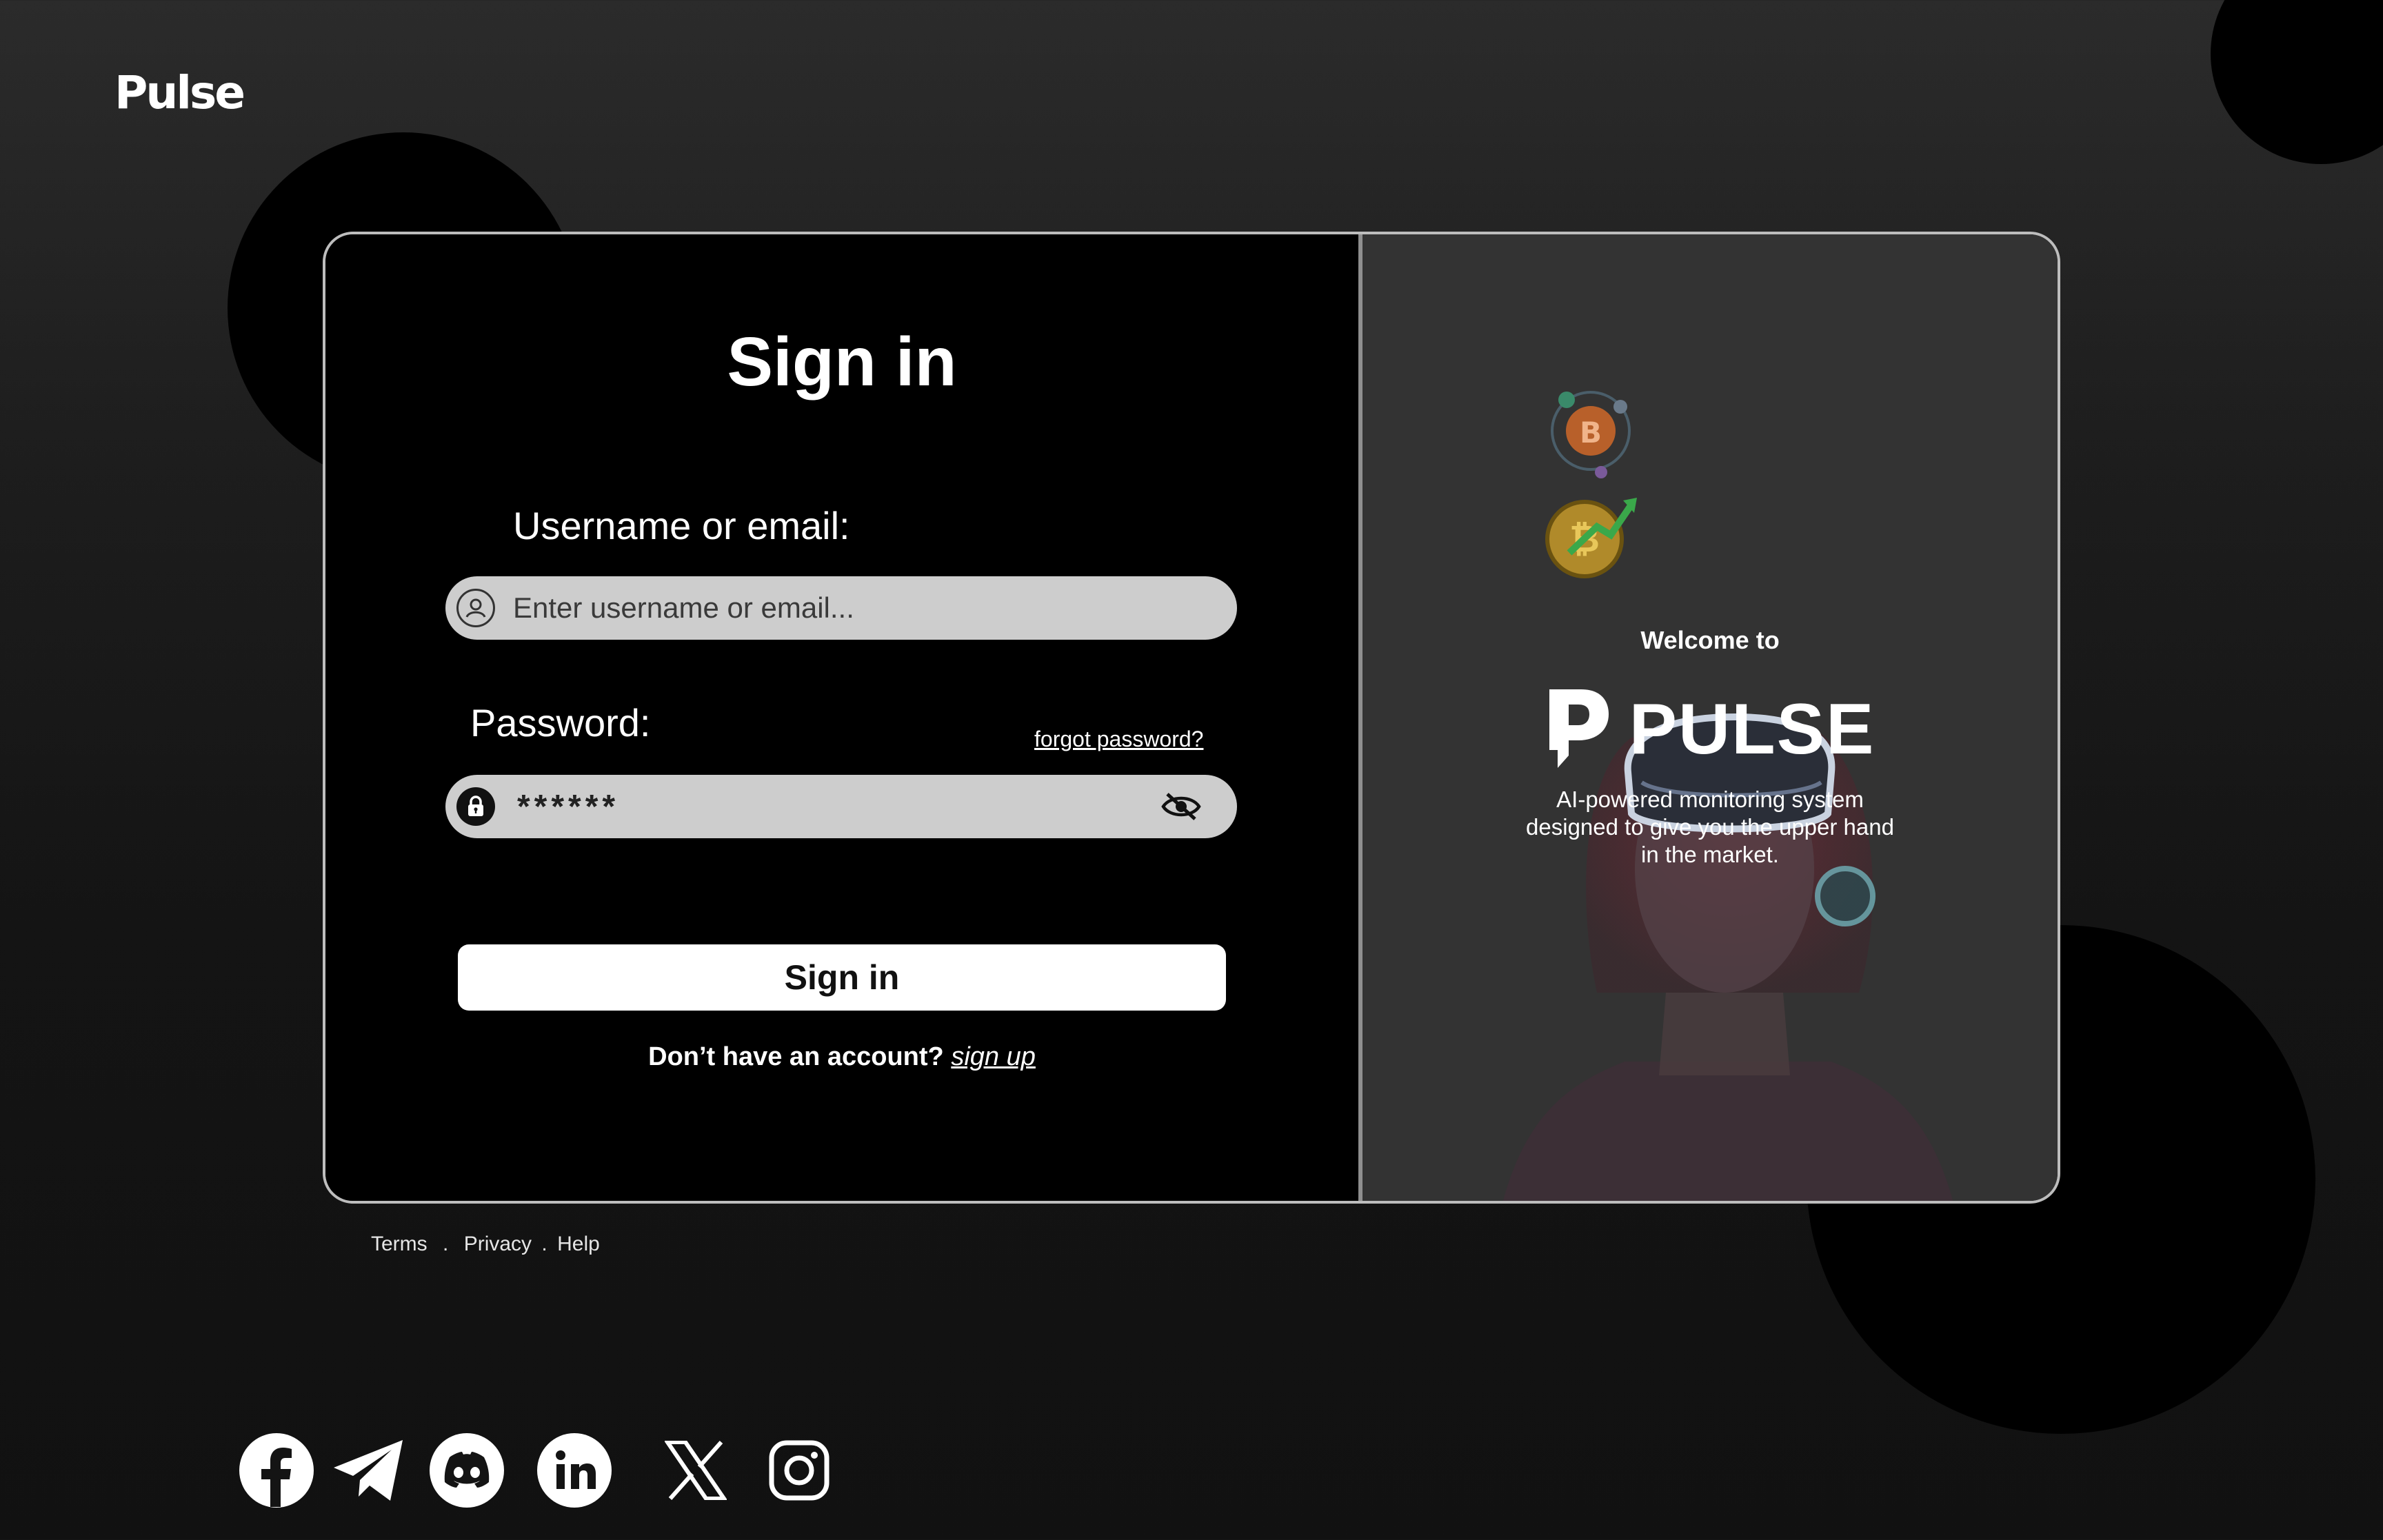  What do you see at coordinates (467, 1471) in the screenshot?
I see `discord-icon` at bounding box center [467, 1471].